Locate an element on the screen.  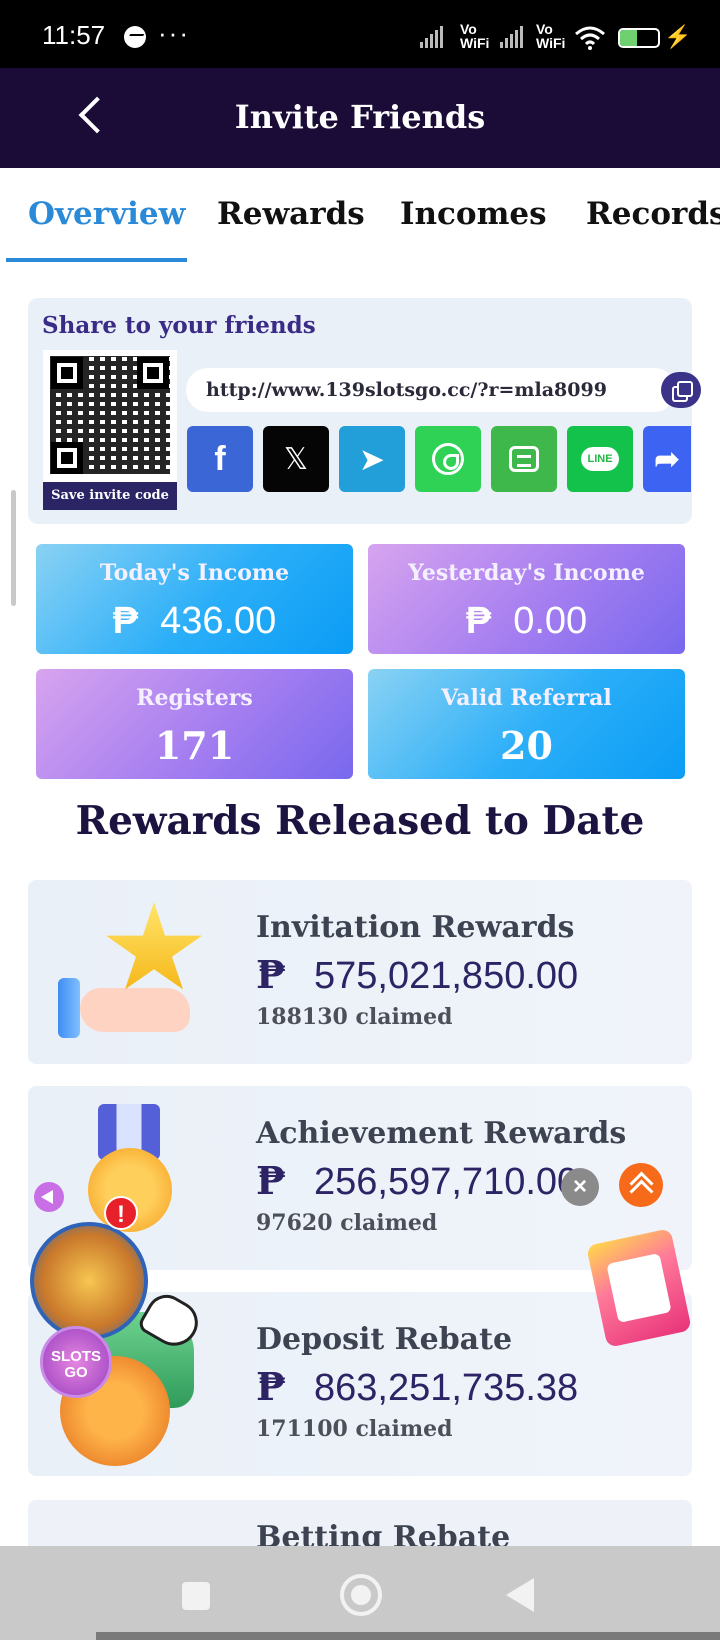
vowifi-label: Vo WiFi is located at coordinates (475, 36).